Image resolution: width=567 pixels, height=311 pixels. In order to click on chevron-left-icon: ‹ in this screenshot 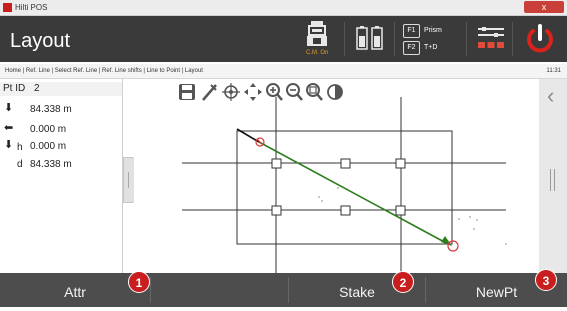, I will do `click(550, 96)`.